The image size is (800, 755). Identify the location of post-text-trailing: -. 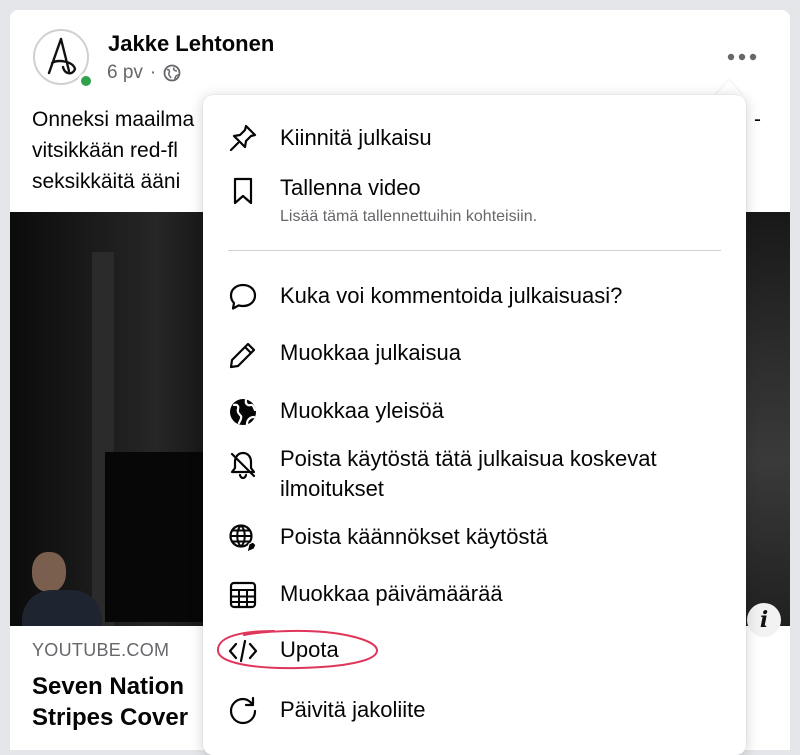
(757, 119).